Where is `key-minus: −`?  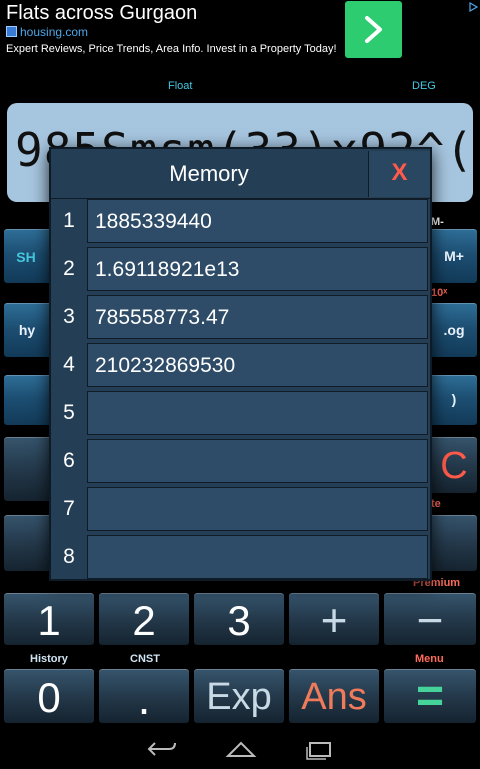
key-minus: − is located at coordinates (430, 619).